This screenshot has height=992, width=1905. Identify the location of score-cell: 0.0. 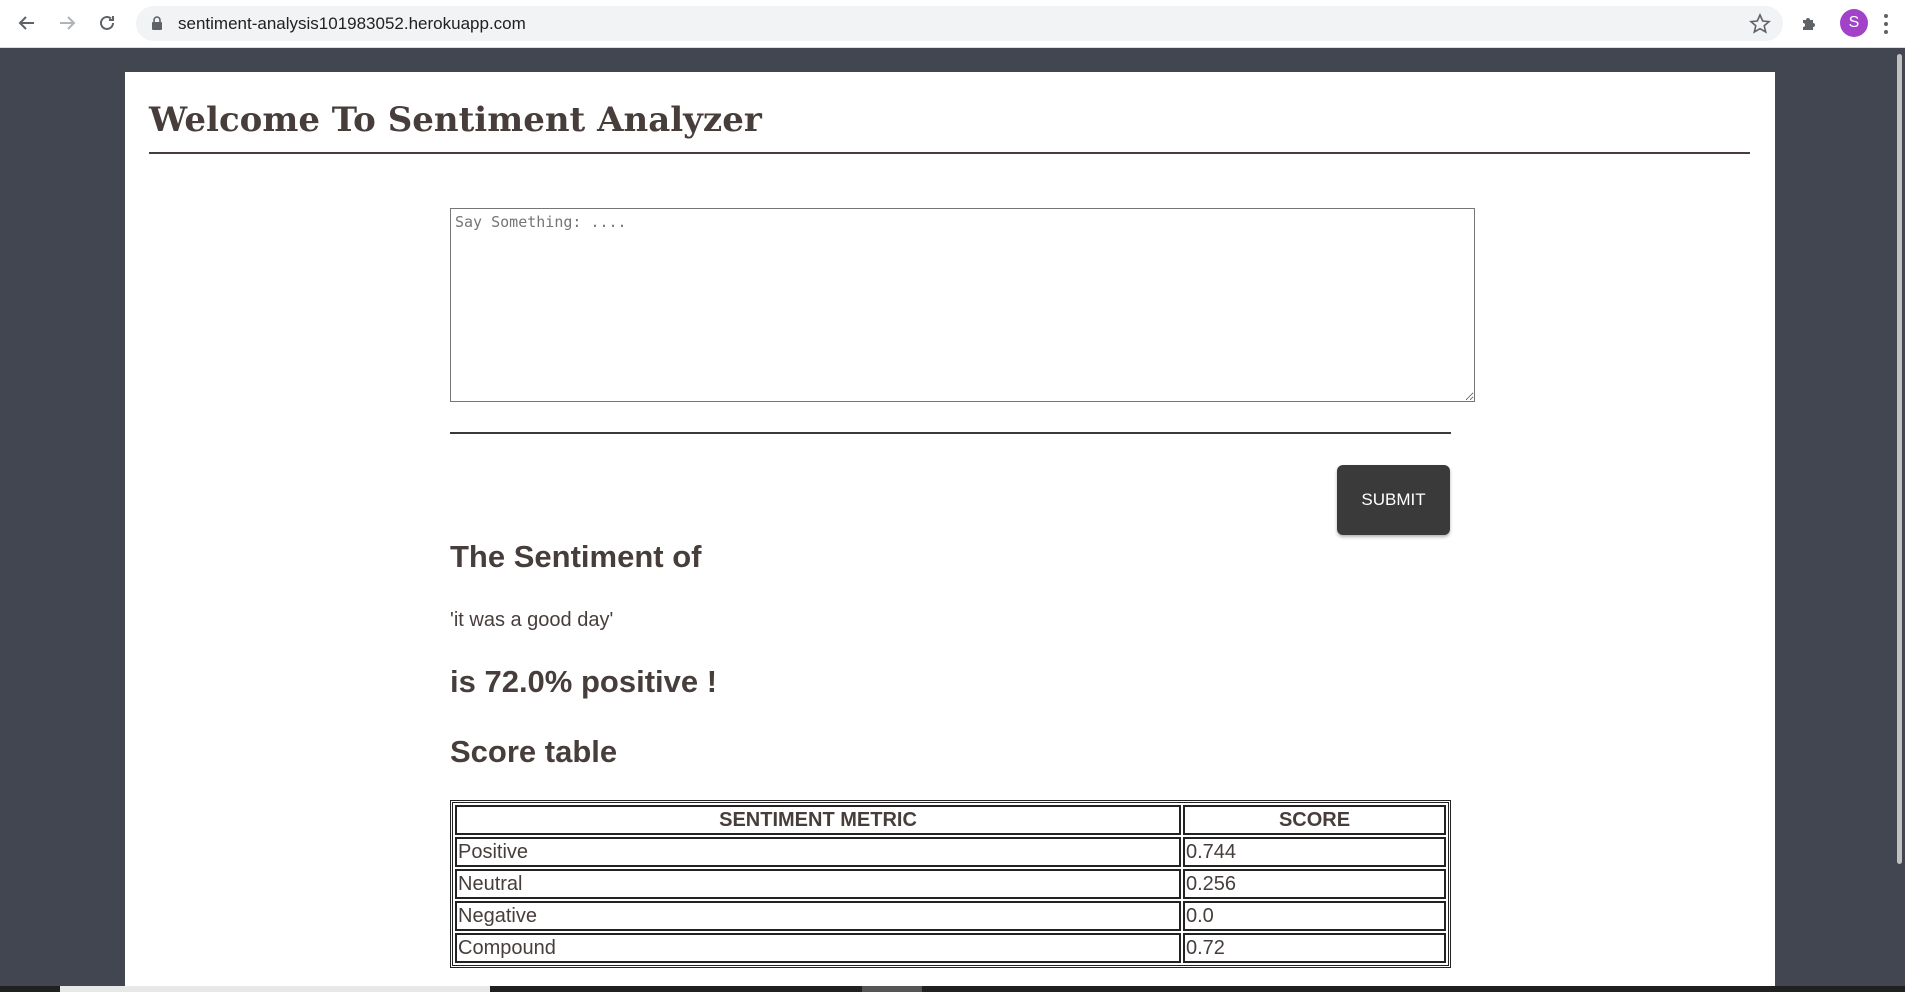
(1314, 916).